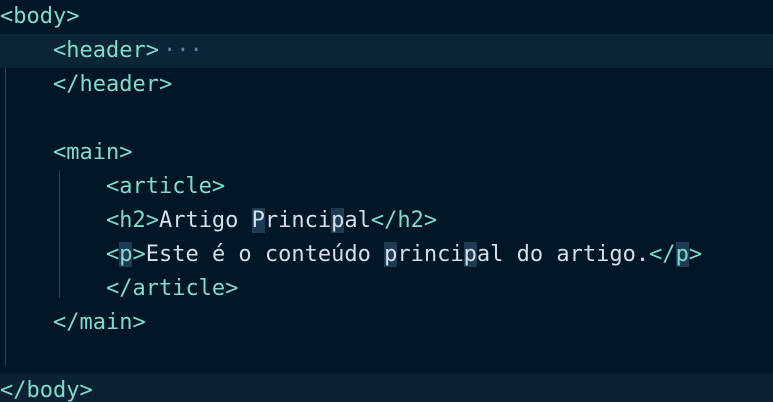  What do you see at coordinates (386, 289) in the screenshot?
I see `code-line: </article>` at bounding box center [386, 289].